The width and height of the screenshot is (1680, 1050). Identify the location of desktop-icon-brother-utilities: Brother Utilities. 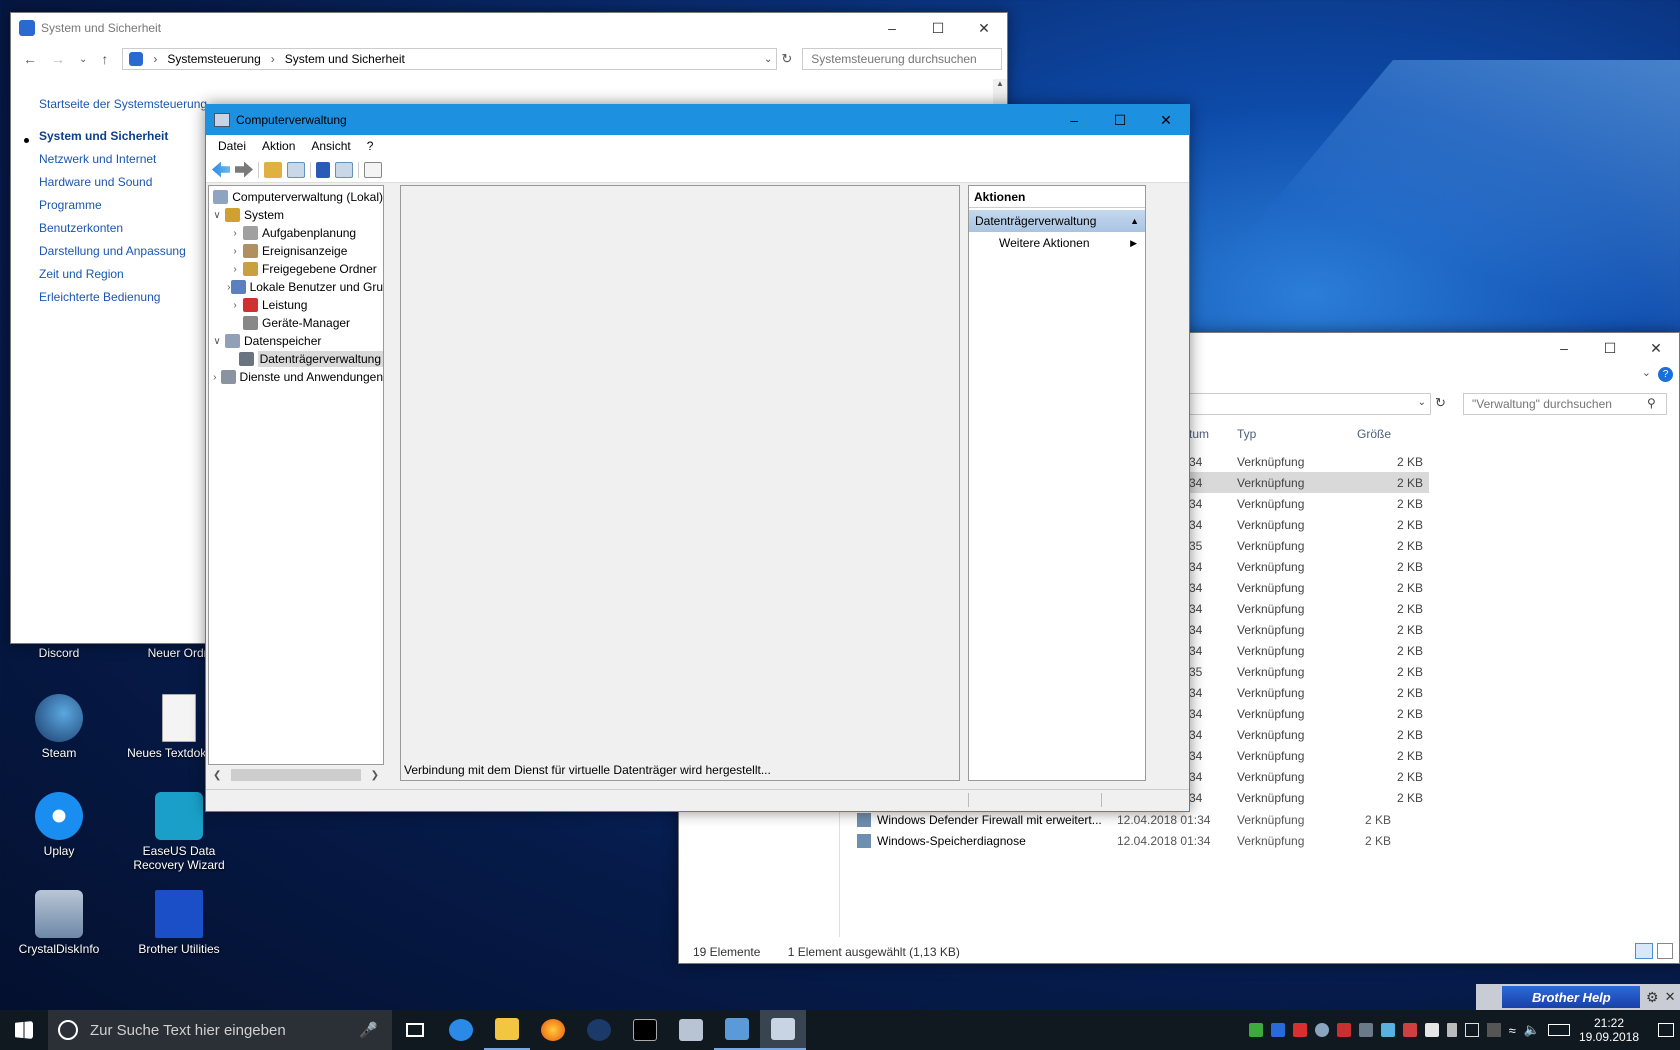
(179, 923).